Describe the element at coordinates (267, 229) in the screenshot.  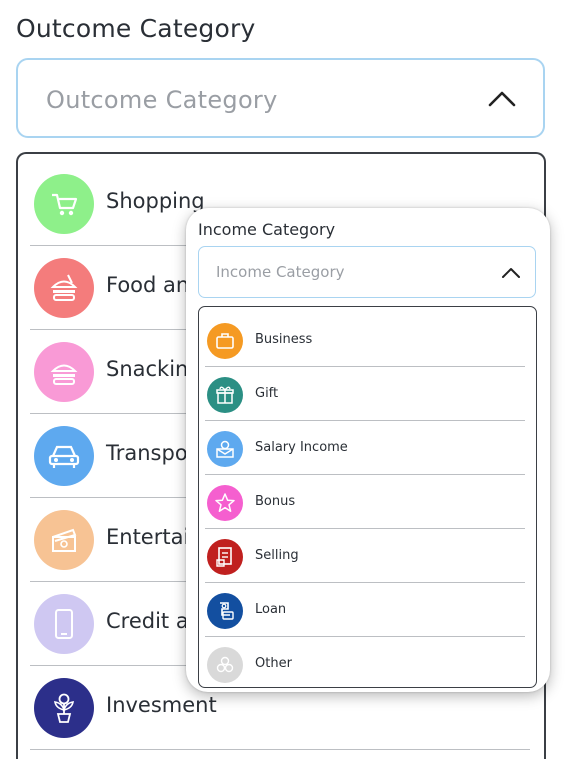
I see `income-category-label: Income Category` at that location.